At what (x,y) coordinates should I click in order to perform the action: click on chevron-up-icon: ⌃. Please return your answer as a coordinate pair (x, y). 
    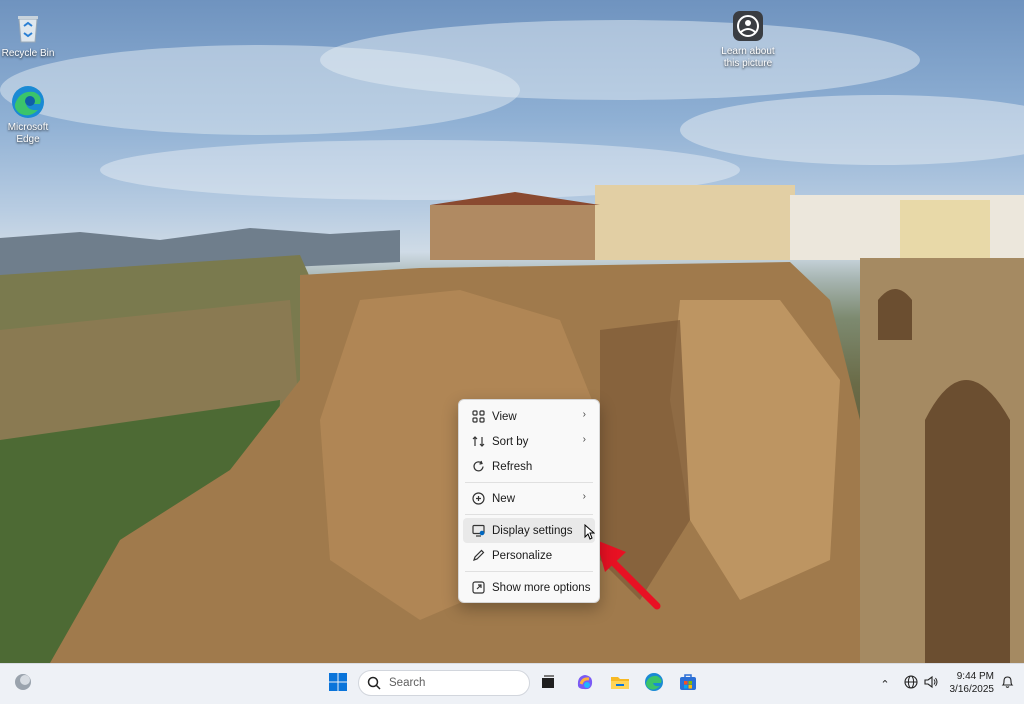
    Looking at the image, I should click on (885, 684).